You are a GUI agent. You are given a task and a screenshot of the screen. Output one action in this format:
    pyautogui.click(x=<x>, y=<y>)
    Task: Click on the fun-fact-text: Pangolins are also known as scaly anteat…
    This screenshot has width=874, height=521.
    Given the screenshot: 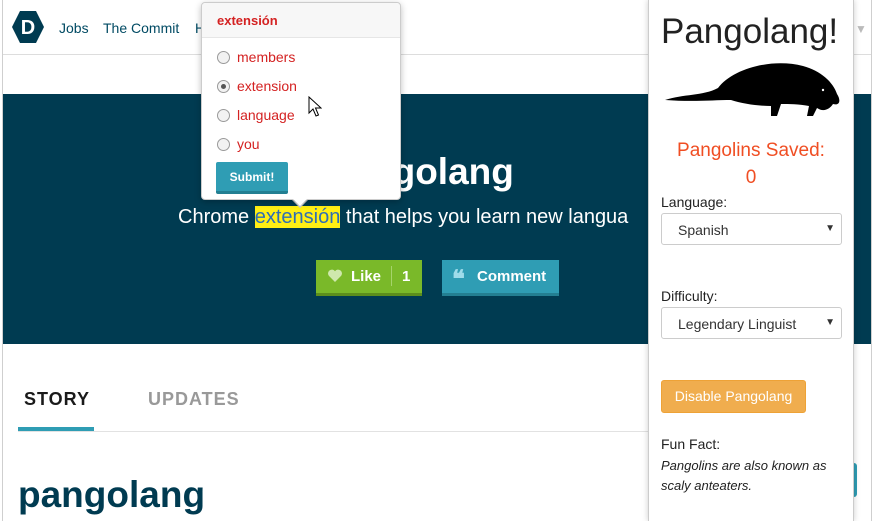 What is the action you would take?
    pyautogui.click(x=744, y=475)
    